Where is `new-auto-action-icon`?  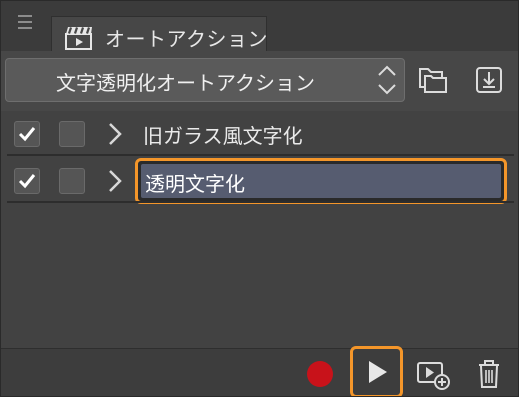 new-auto-action-icon is located at coordinates (433, 376).